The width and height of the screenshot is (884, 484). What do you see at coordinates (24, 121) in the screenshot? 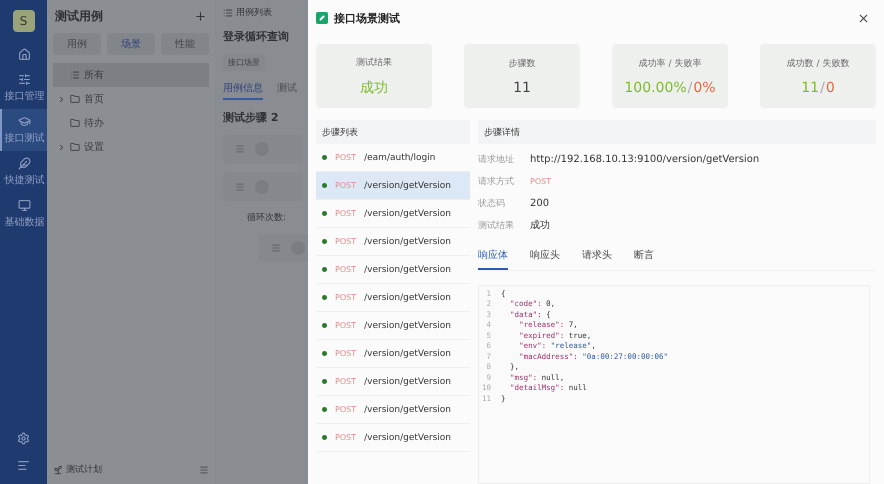
I see `graduation-cap-icon` at bounding box center [24, 121].